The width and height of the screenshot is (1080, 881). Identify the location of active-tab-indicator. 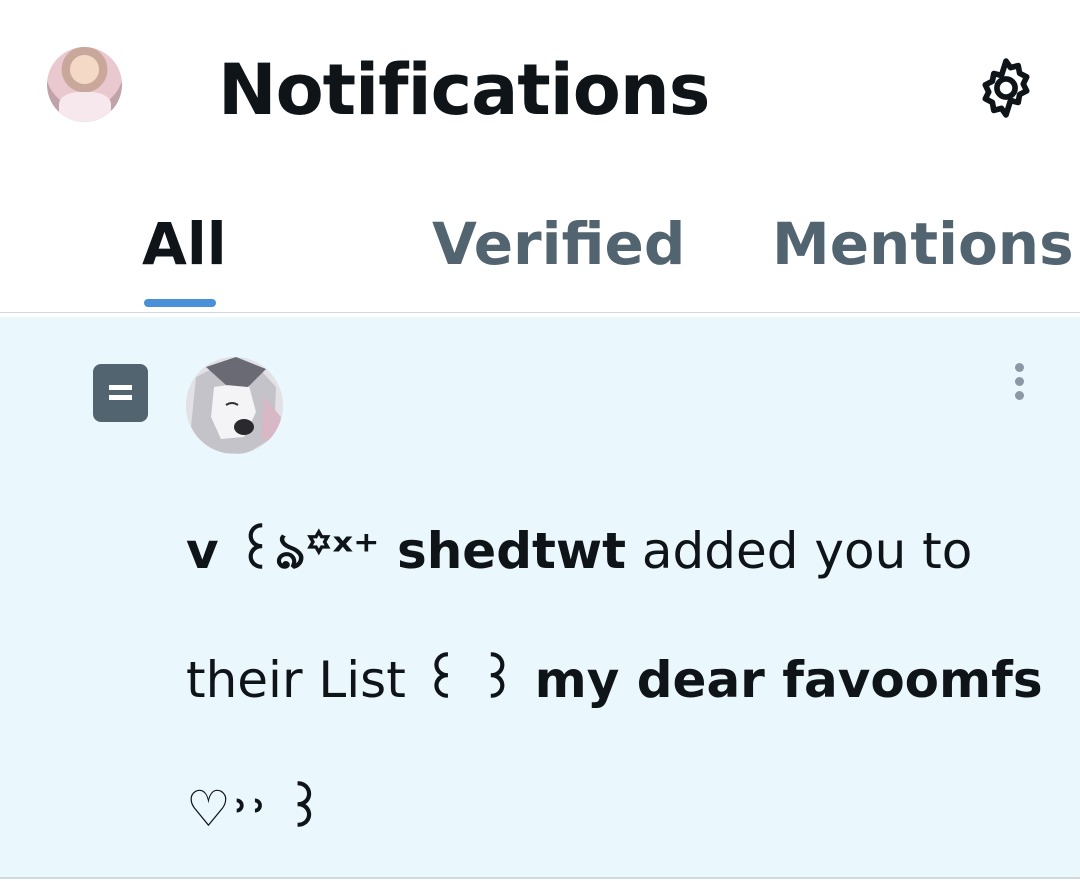
(180, 303).